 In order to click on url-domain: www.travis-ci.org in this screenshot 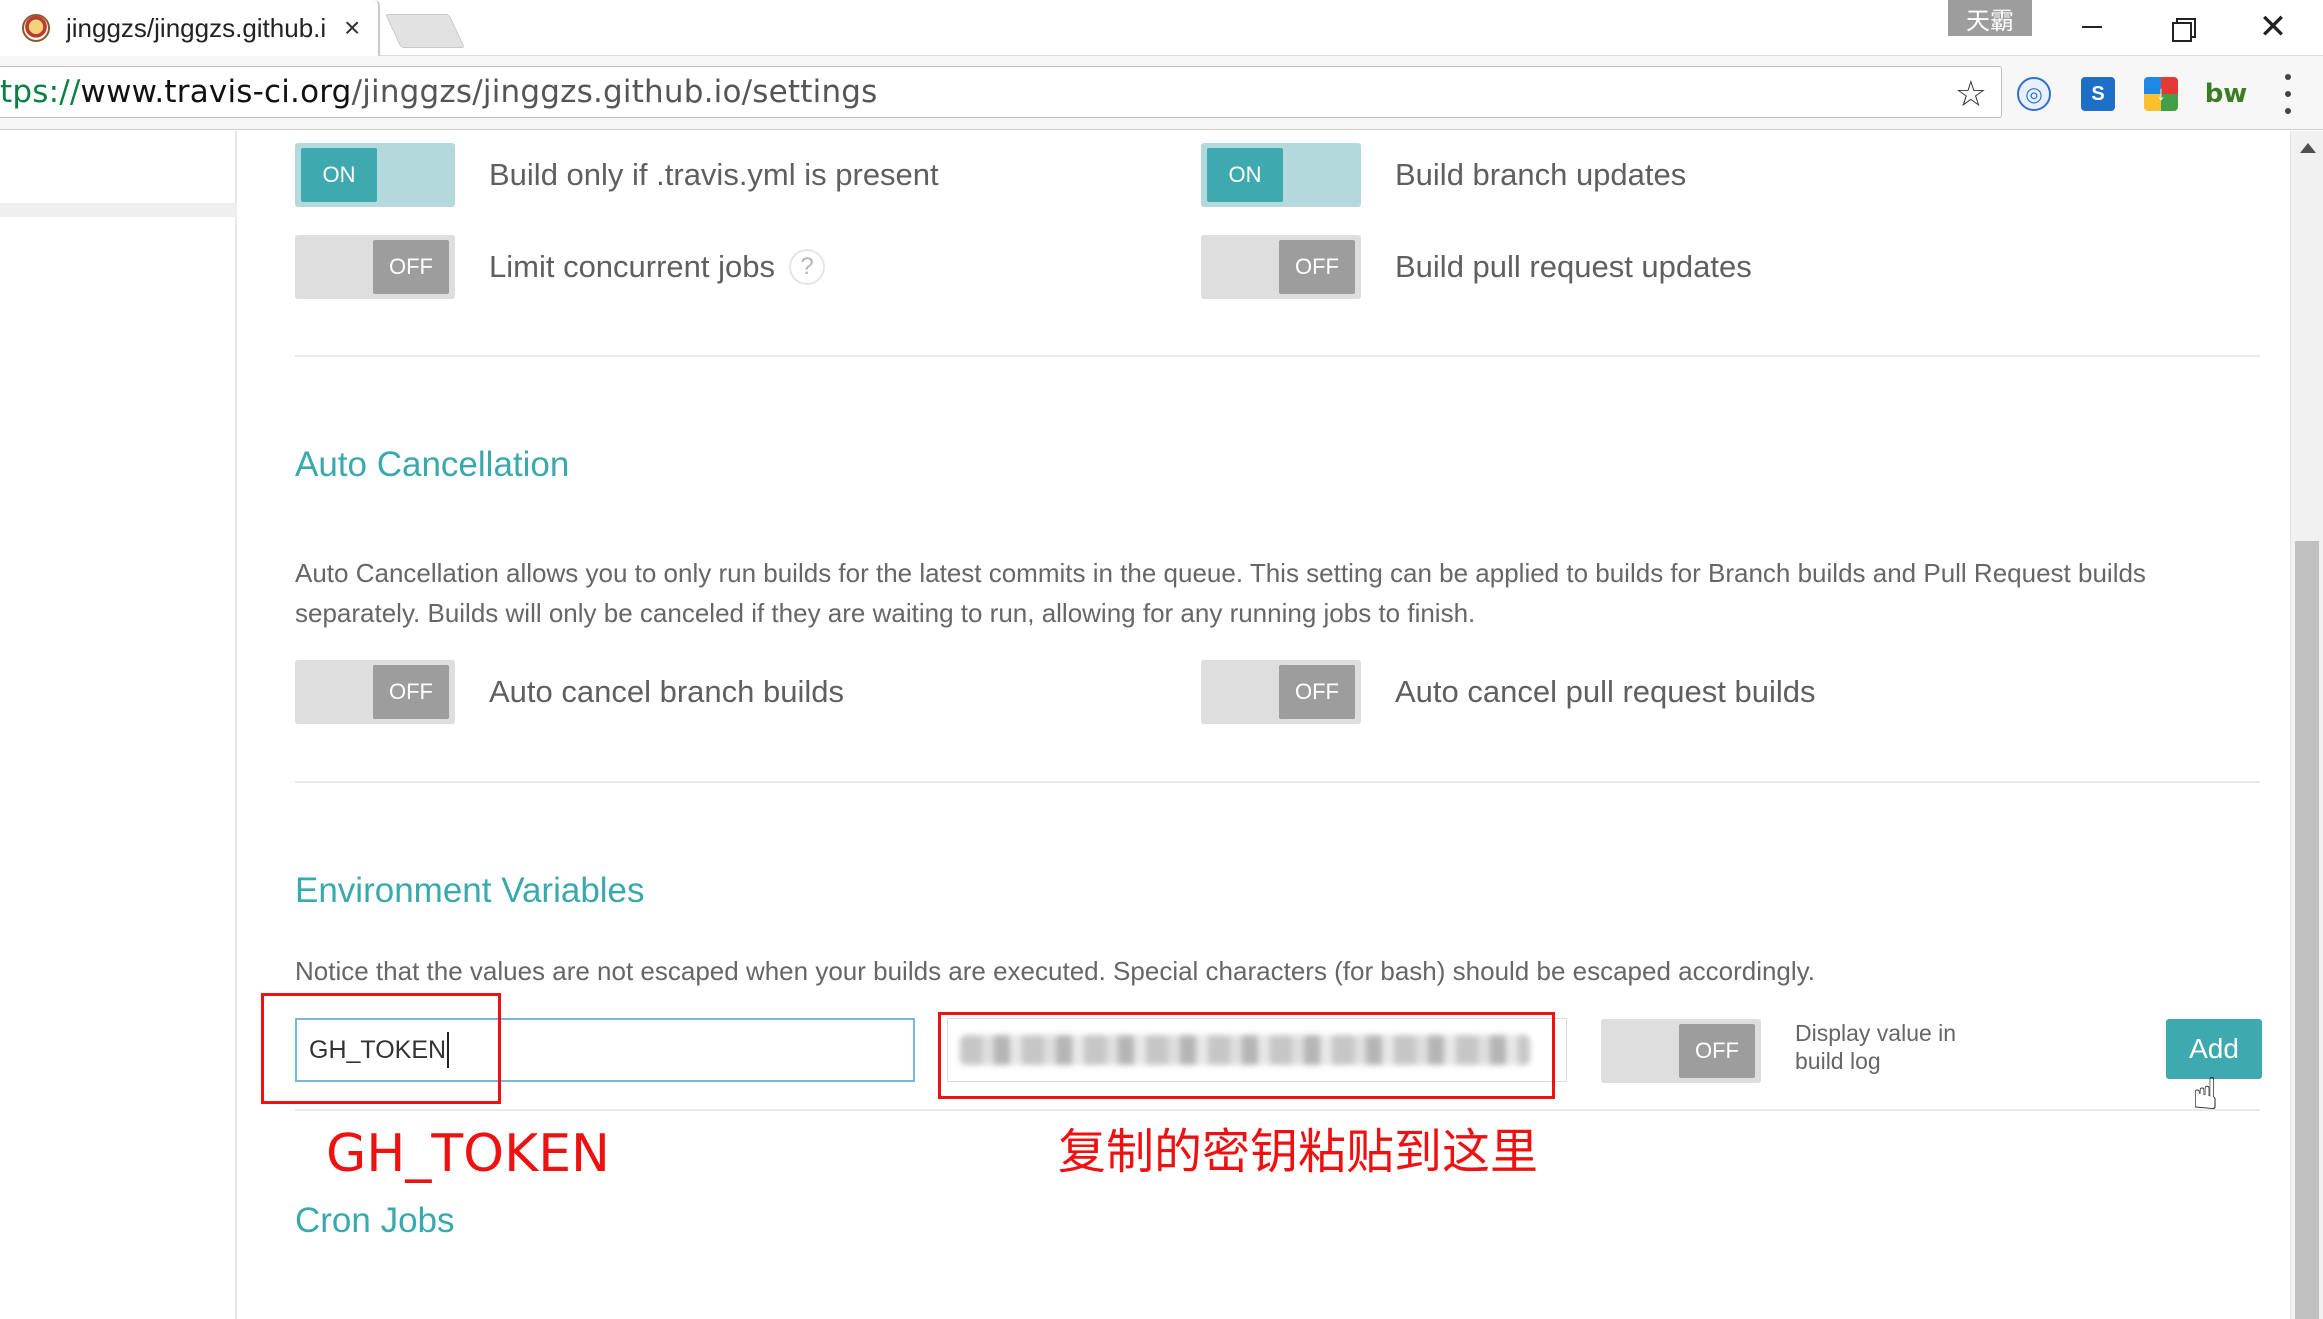, I will do `click(216, 92)`.